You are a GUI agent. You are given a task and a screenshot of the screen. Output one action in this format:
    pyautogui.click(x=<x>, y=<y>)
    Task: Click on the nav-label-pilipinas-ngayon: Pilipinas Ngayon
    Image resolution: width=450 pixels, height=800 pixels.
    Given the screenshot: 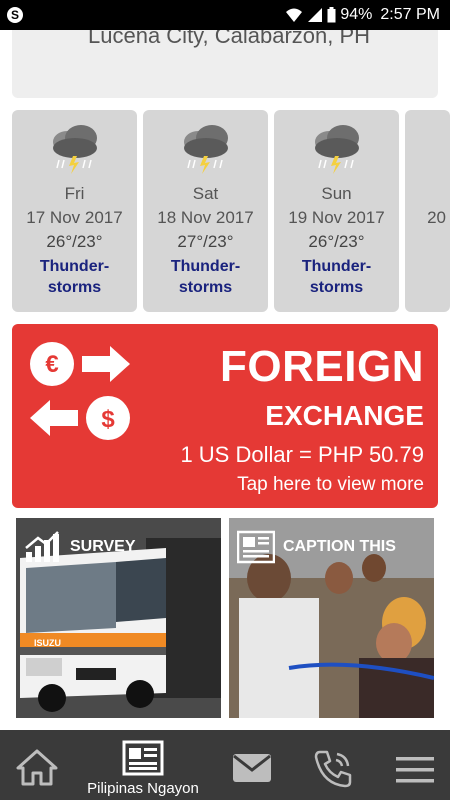 What is the action you would take?
    pyautogui.click(x=143, y=788)
    